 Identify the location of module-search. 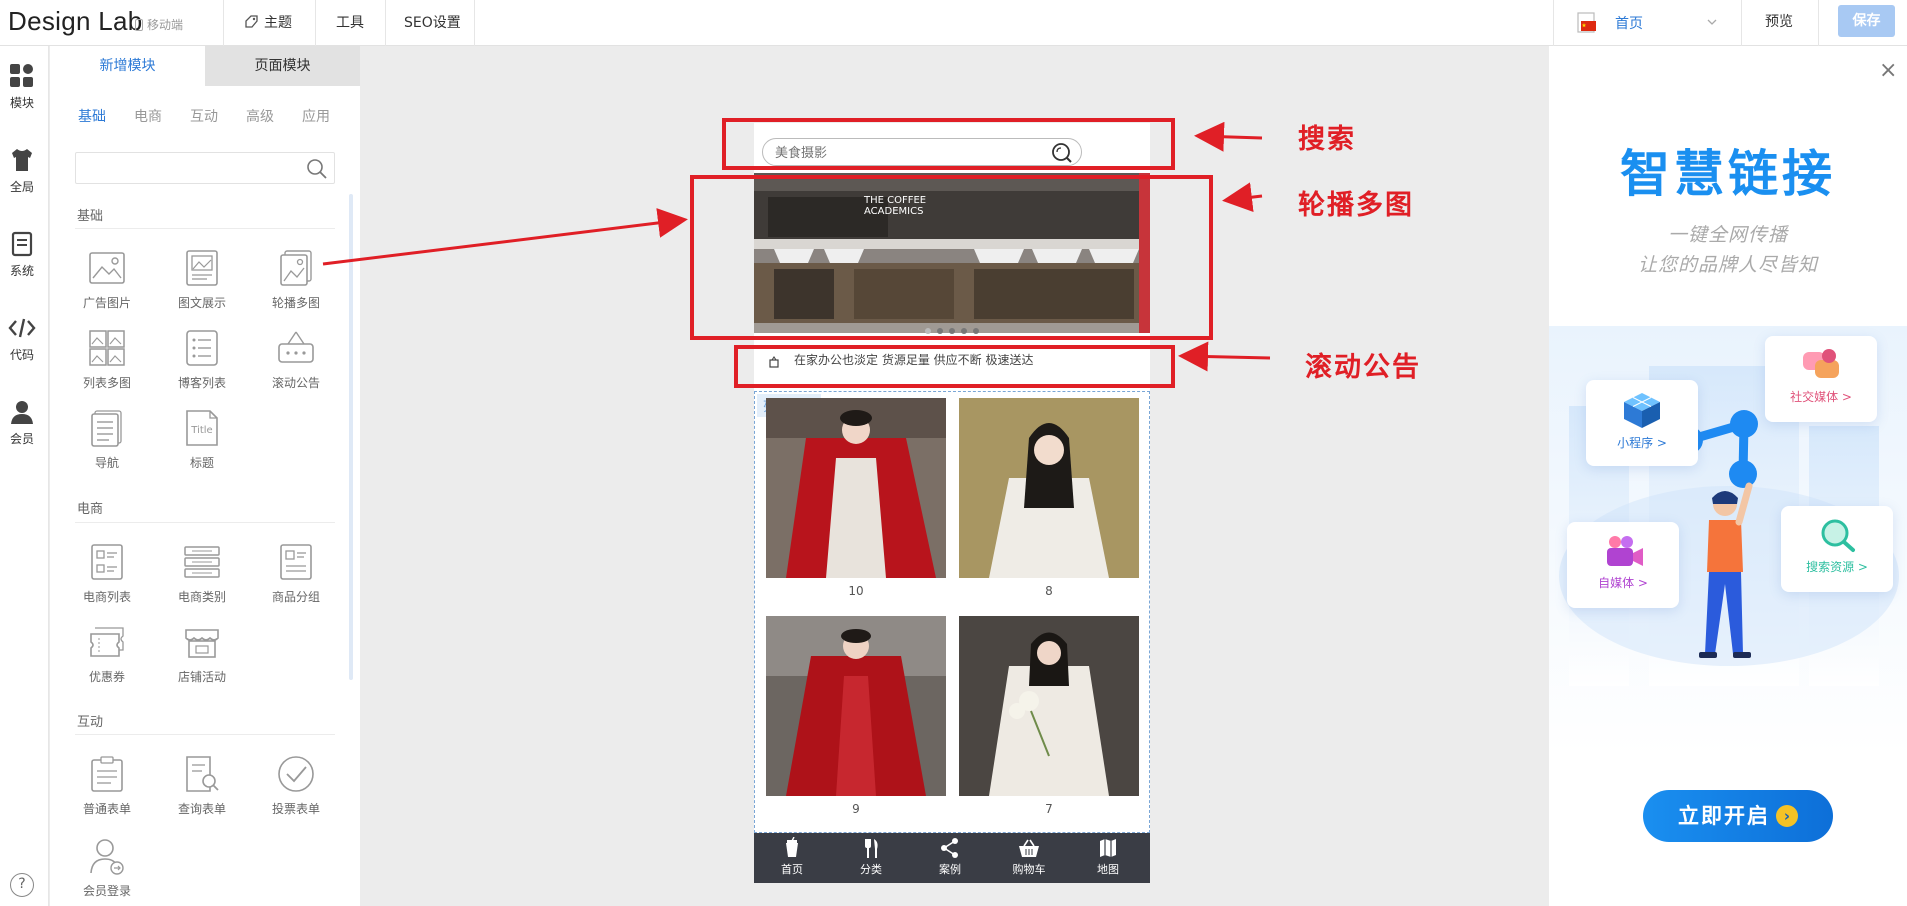
(205, 168).